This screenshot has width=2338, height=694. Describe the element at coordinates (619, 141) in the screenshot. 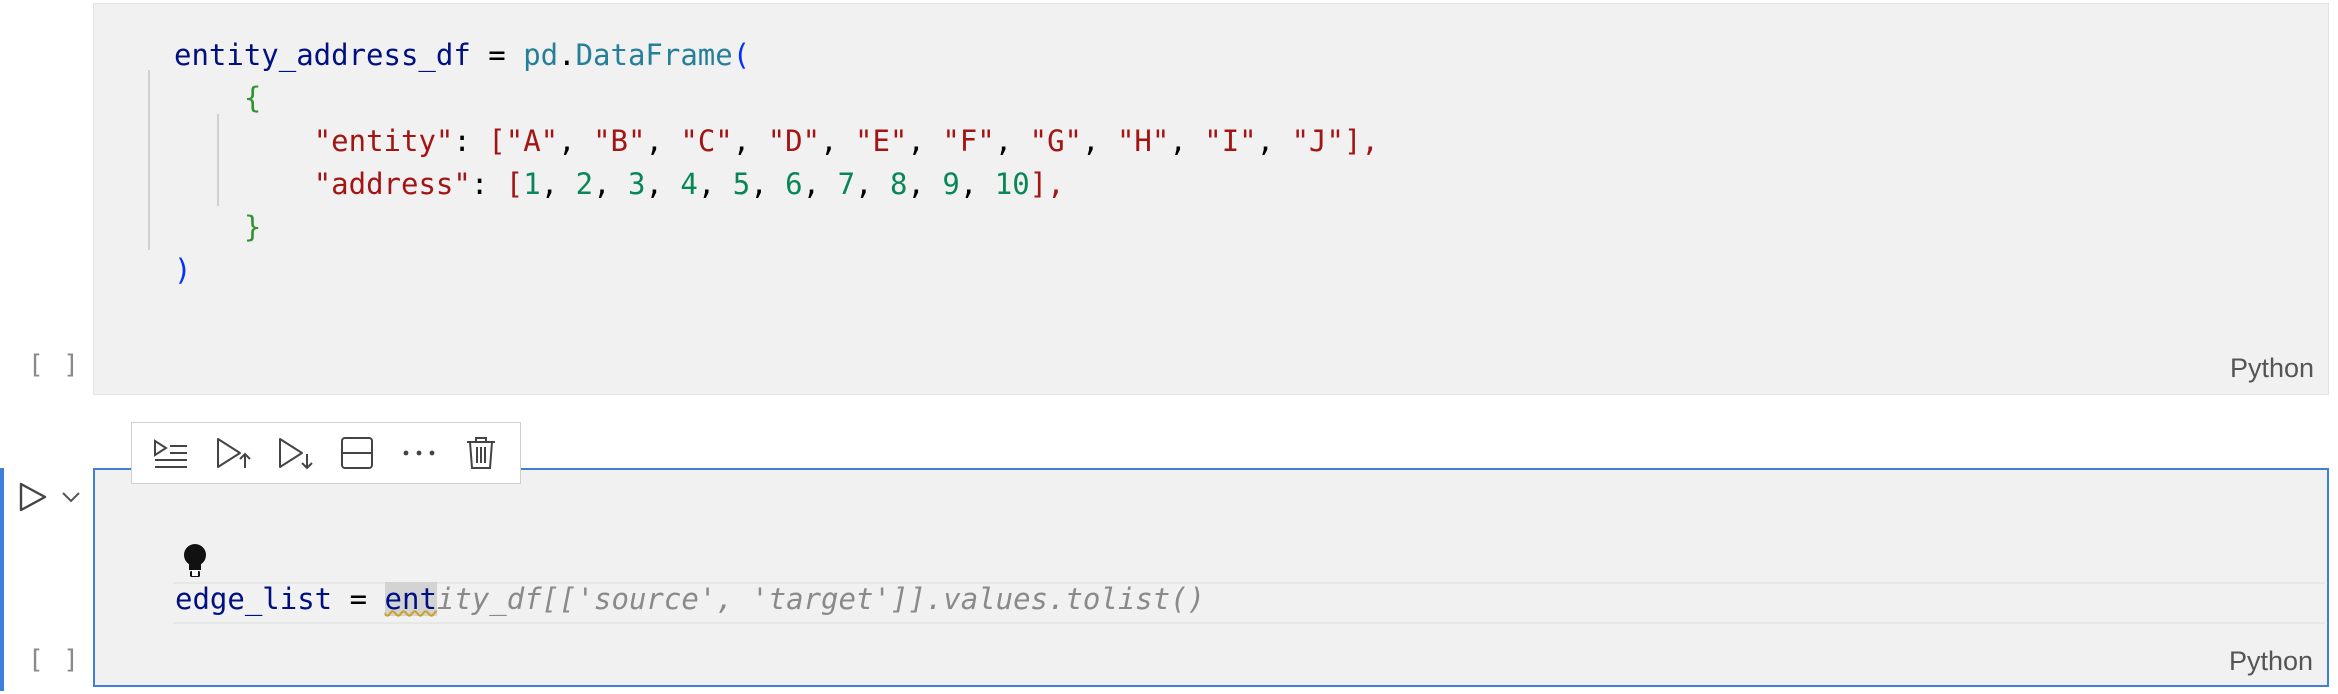

I see `list-value: "B"` at that location.